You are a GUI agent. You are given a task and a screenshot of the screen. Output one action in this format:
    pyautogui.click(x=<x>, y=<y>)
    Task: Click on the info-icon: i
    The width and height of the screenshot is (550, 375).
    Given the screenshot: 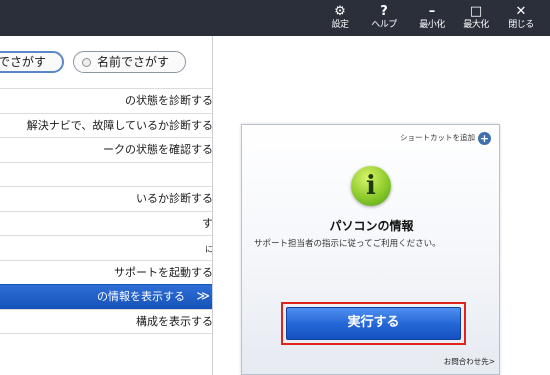 What is the action you would take?
    pyautogui.click(x=371, y=186)
    